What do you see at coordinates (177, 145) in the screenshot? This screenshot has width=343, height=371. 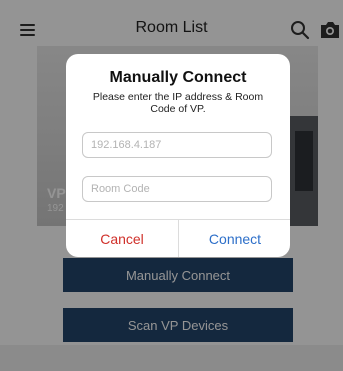 I see `ip-address-input` at bounding box center [177, 145].